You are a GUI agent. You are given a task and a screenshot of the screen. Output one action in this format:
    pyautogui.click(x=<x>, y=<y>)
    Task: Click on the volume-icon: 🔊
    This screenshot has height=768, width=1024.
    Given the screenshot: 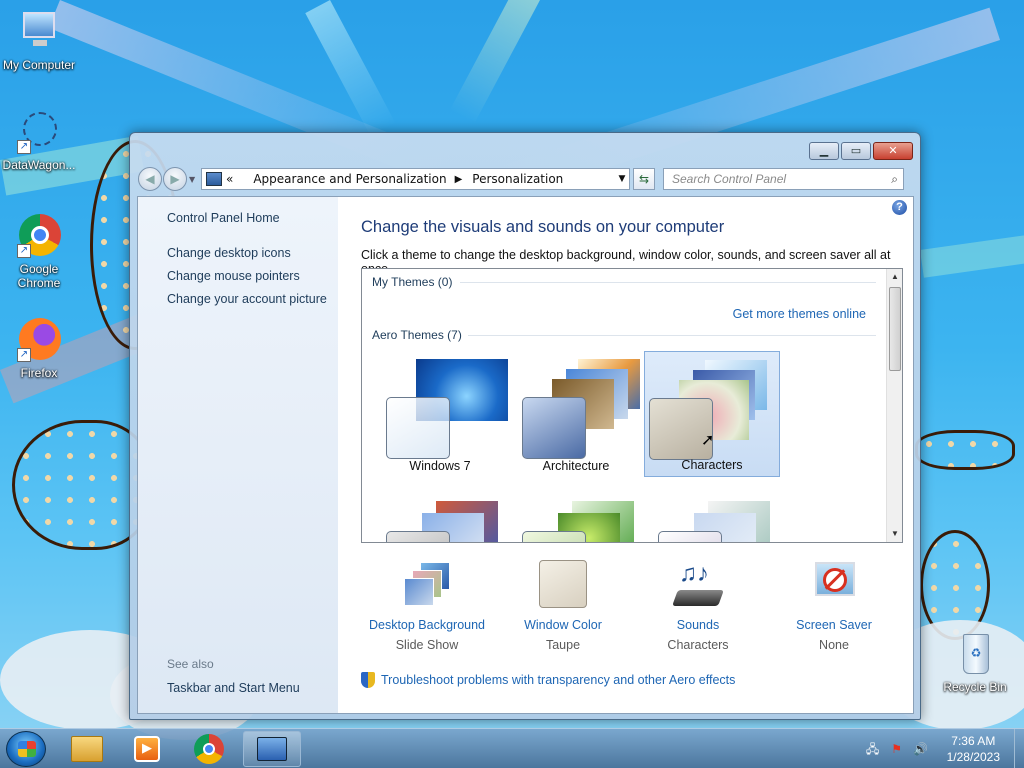 What is the action you would take?
    pyautogui.click(x=921, y=749)
    